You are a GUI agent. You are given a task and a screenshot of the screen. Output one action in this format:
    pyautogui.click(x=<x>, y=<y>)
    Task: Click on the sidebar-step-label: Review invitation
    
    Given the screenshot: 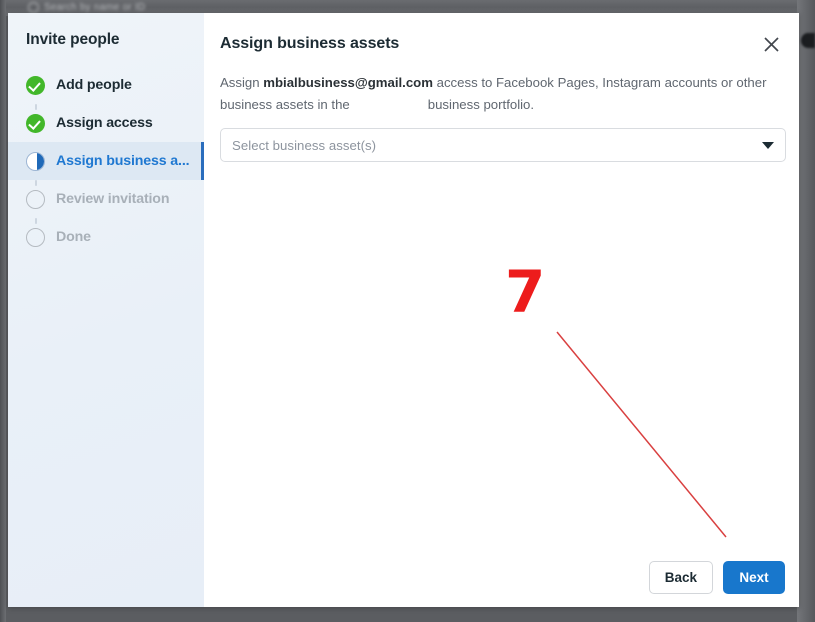 What is the action you would take?
    pyautogui.click(x=113, y=199)
    